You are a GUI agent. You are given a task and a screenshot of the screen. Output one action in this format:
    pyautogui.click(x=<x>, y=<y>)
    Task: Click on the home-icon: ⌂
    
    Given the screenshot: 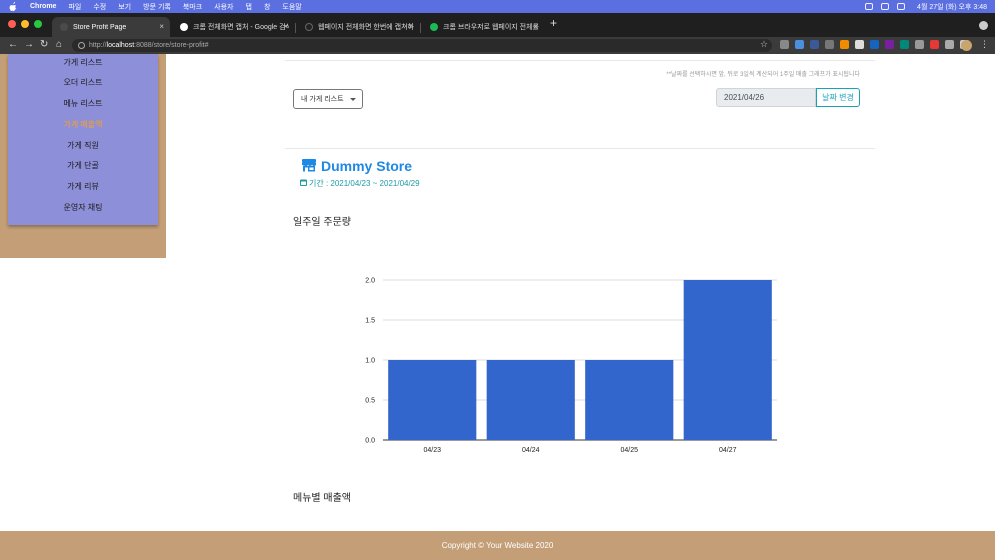 What is the action you would take?
    pyautogui.click(x=59, y=45)
    